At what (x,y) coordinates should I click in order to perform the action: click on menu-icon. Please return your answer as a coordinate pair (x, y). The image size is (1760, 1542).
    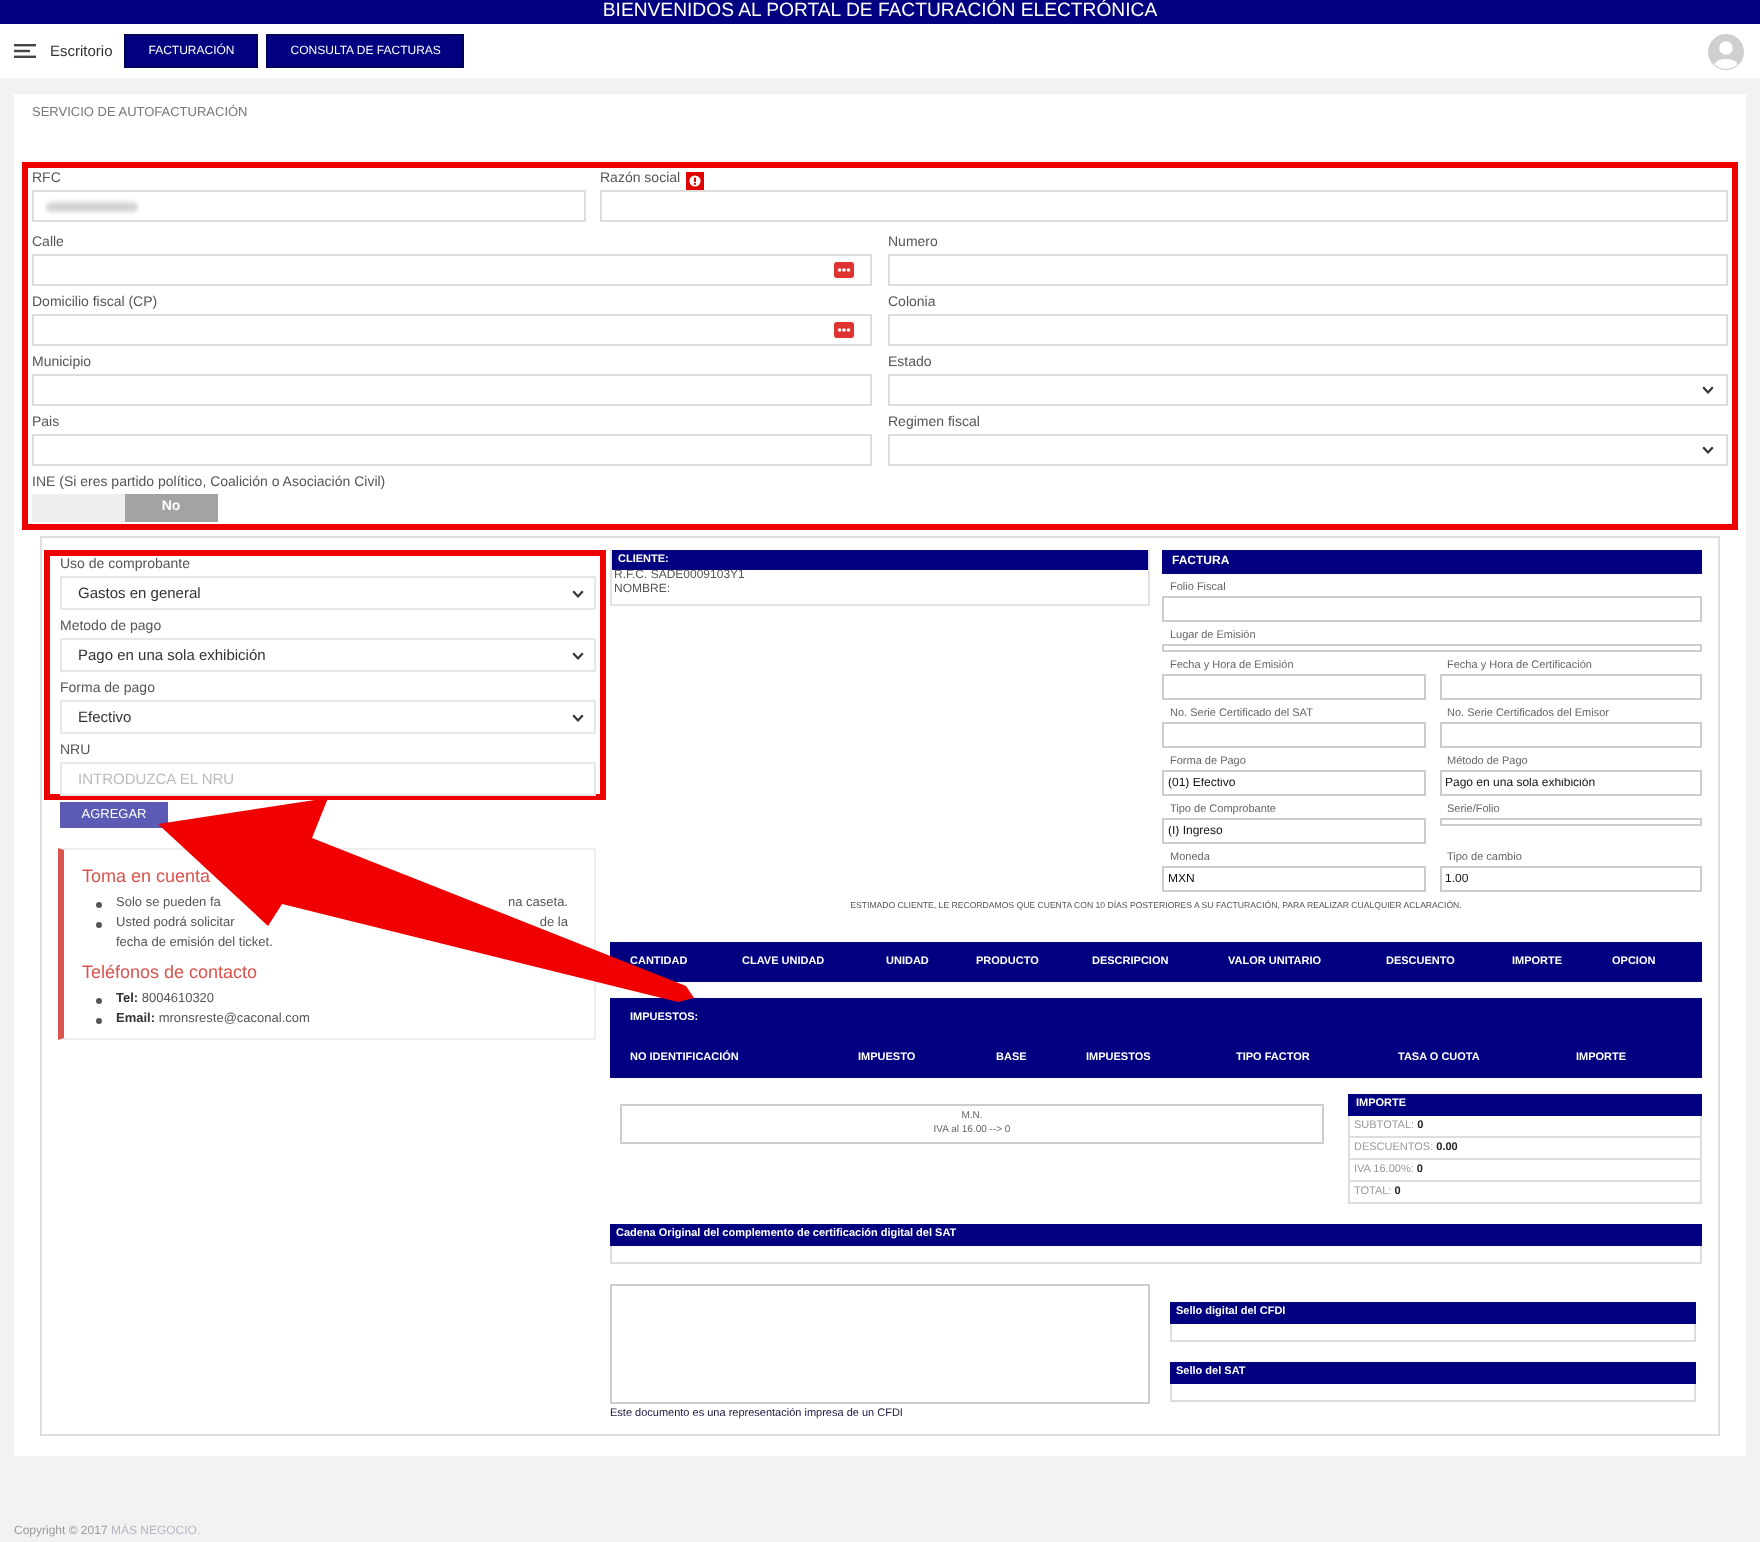
    Looking at the image, I should click on (25, 51).